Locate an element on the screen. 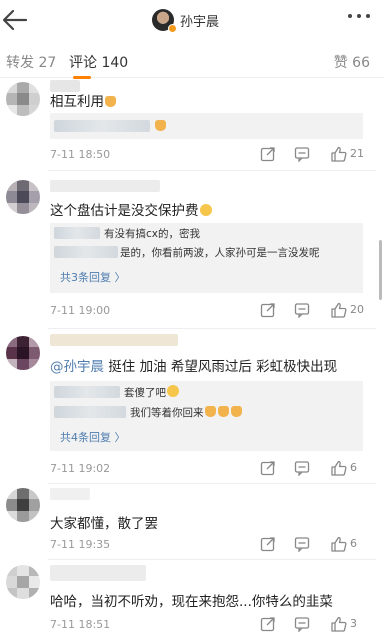 This screenshot has height=641, width=384. comment-item: 大家都懂，散了罢 7-11 19:35 6 is located at coordinates (192, 520).